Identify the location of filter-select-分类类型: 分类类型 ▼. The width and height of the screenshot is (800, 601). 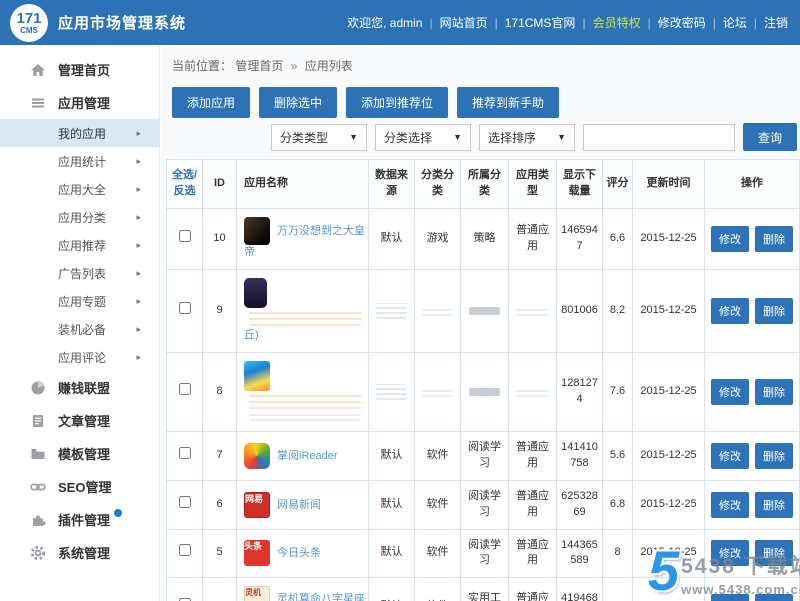
(319, 137).